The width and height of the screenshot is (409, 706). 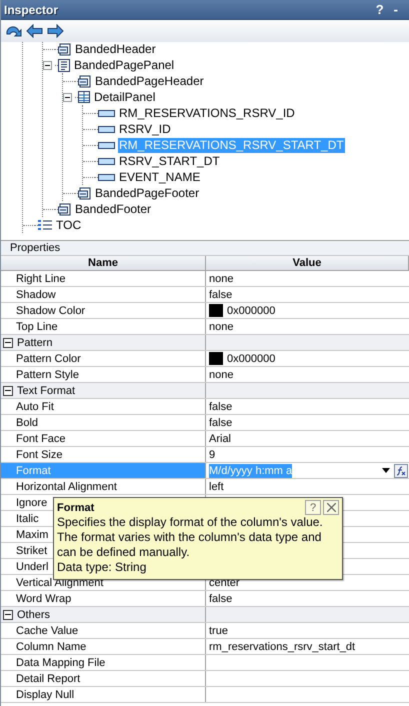 I want to click on page-icon, so click(x=64, y=65).